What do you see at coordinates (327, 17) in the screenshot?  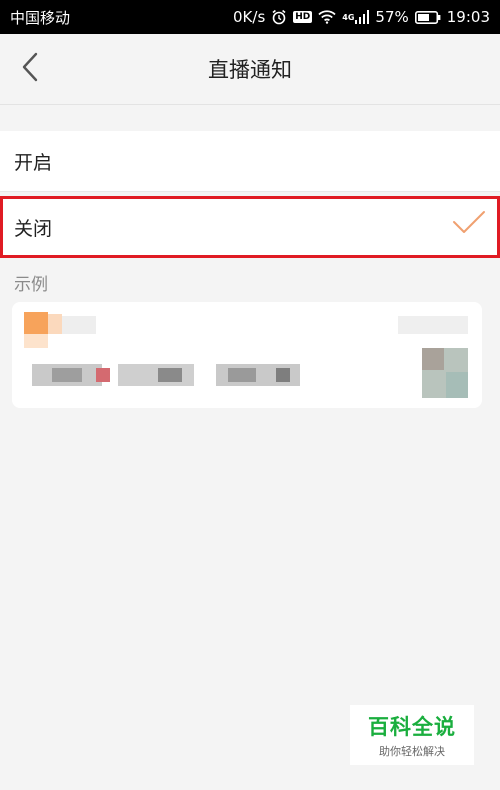 I see `wifi-icon` at bounding box center [327, 17].